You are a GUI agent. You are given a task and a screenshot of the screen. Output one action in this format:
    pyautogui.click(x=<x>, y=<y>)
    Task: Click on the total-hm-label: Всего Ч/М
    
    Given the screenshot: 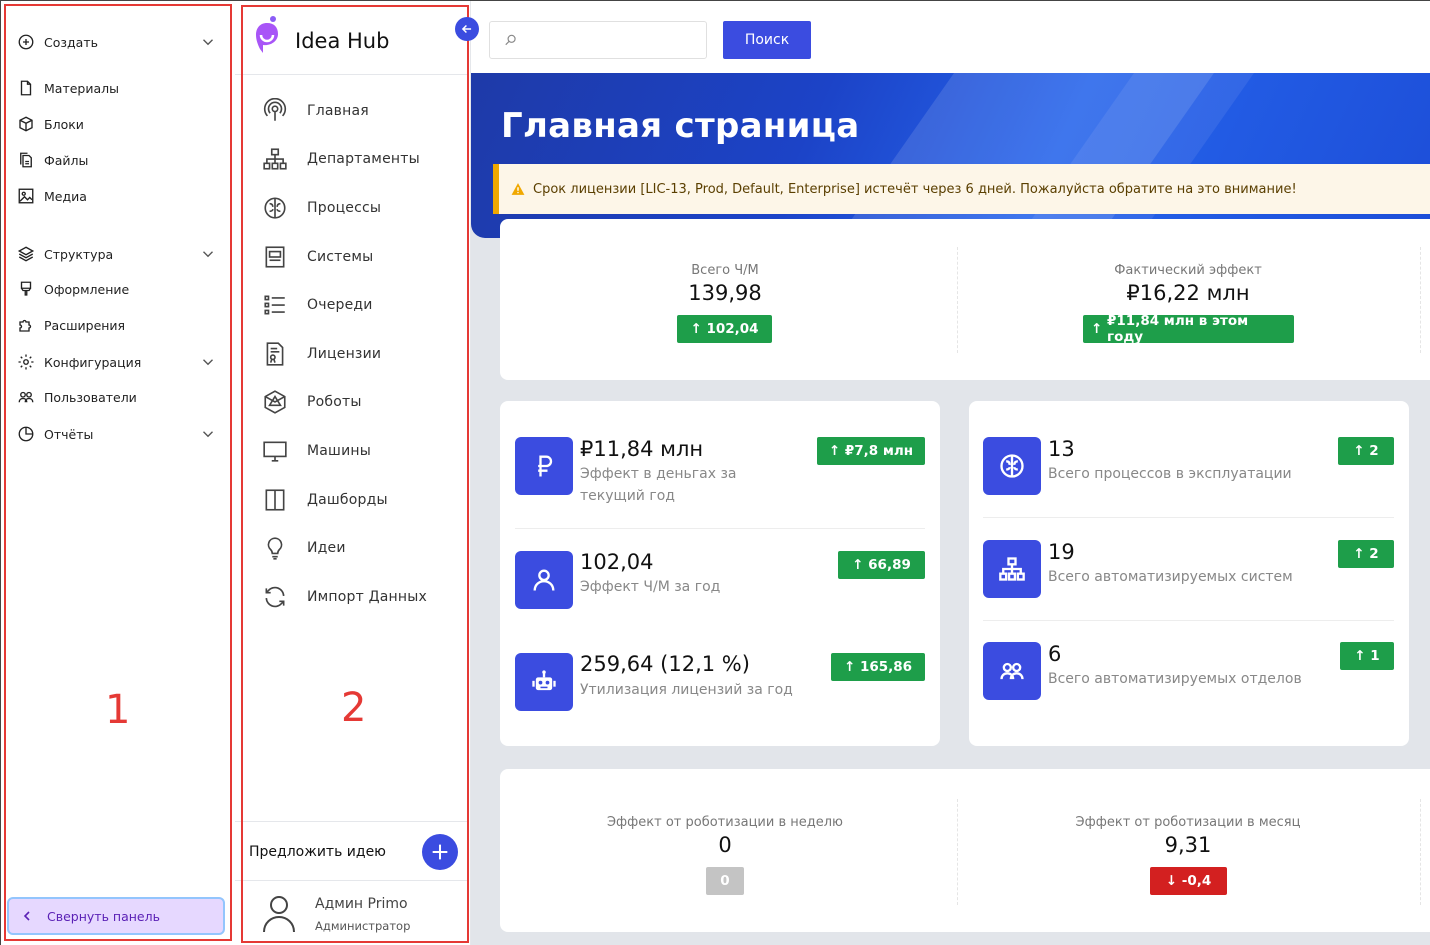 What is the action you would take?
    pyautogui.click(x=725, y=270)
    